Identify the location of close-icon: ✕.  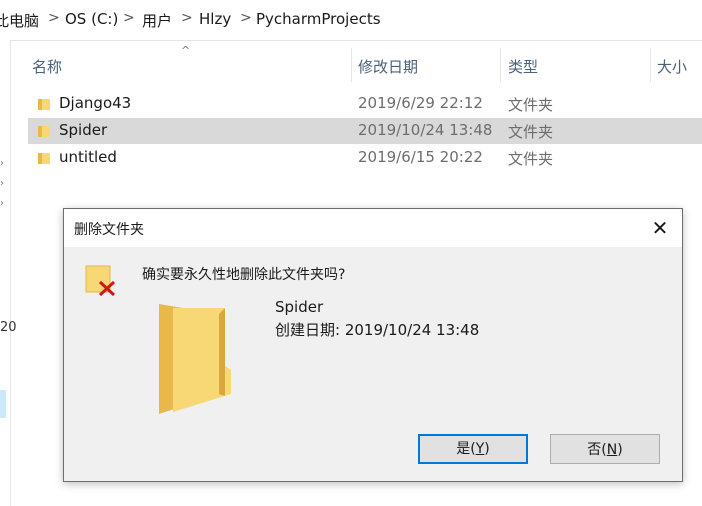
(660, 228).